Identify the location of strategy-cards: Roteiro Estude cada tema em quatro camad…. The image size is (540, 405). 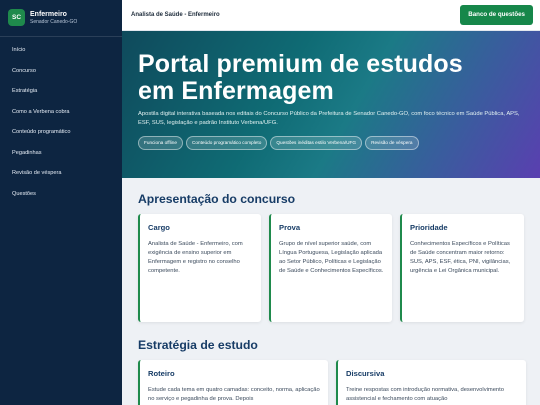
(332, 382).